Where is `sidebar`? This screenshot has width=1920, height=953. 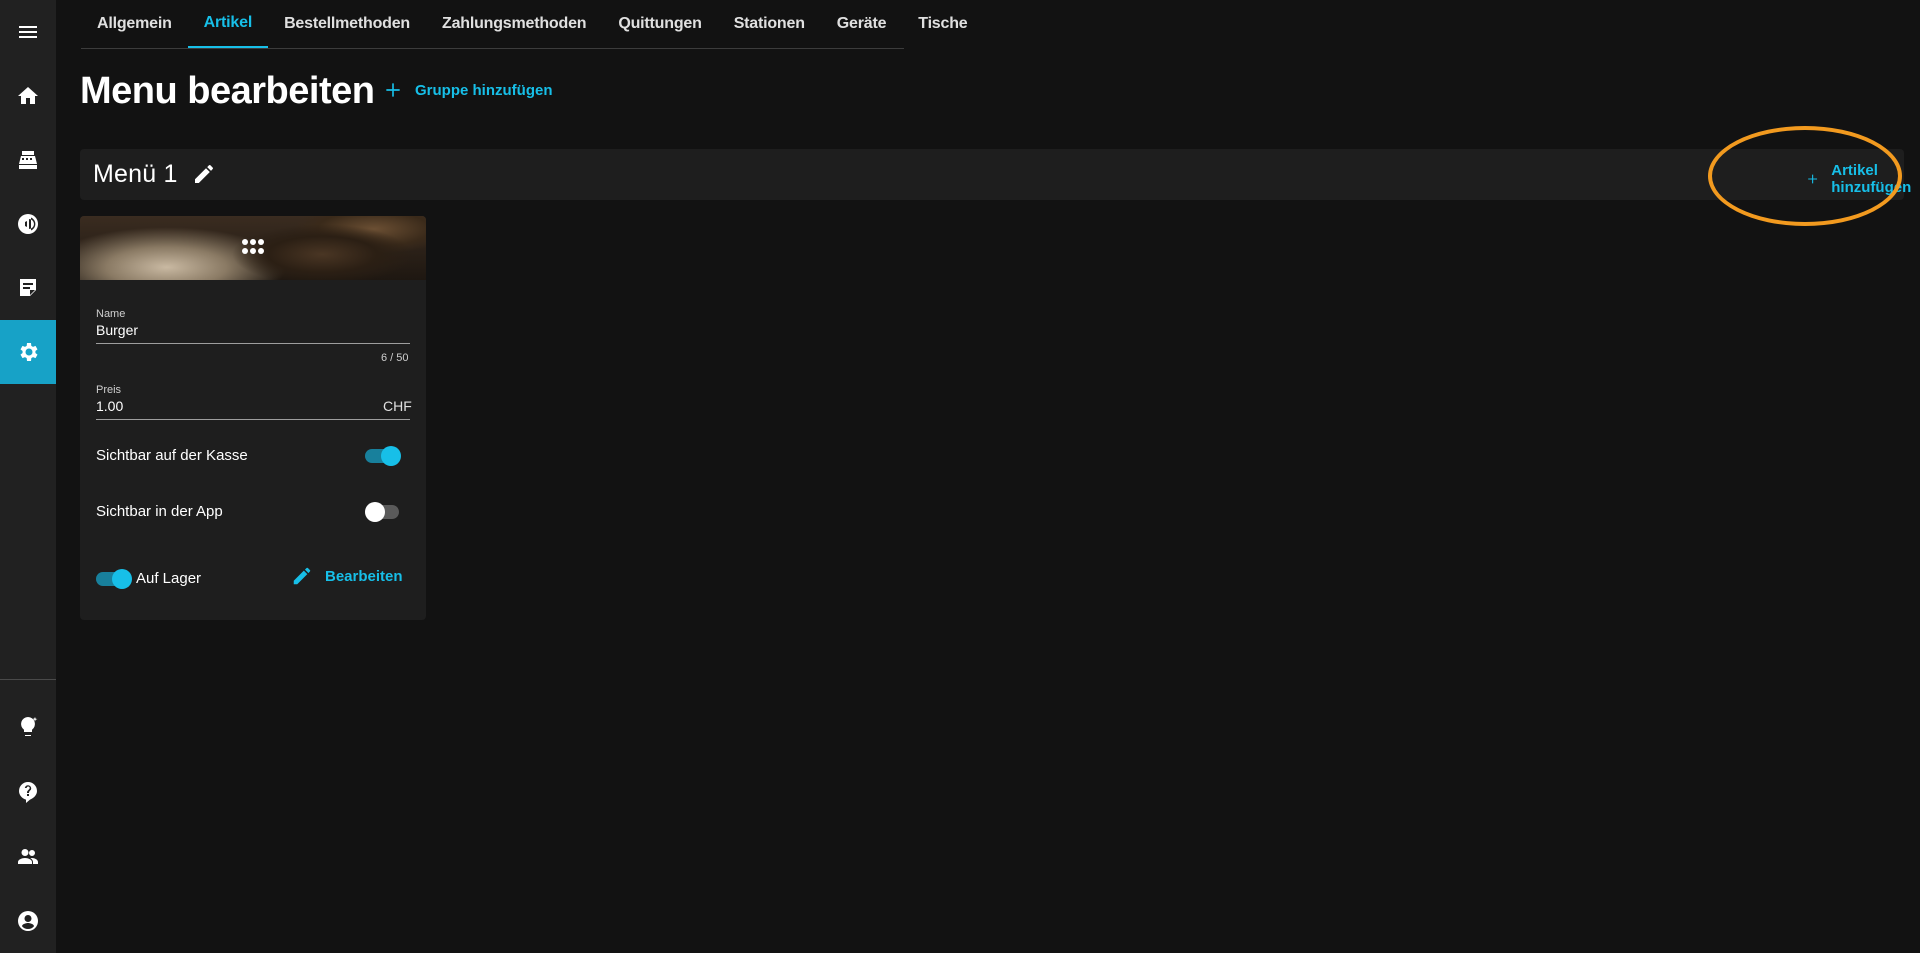
sidebar is located at coordinates (28, 476).